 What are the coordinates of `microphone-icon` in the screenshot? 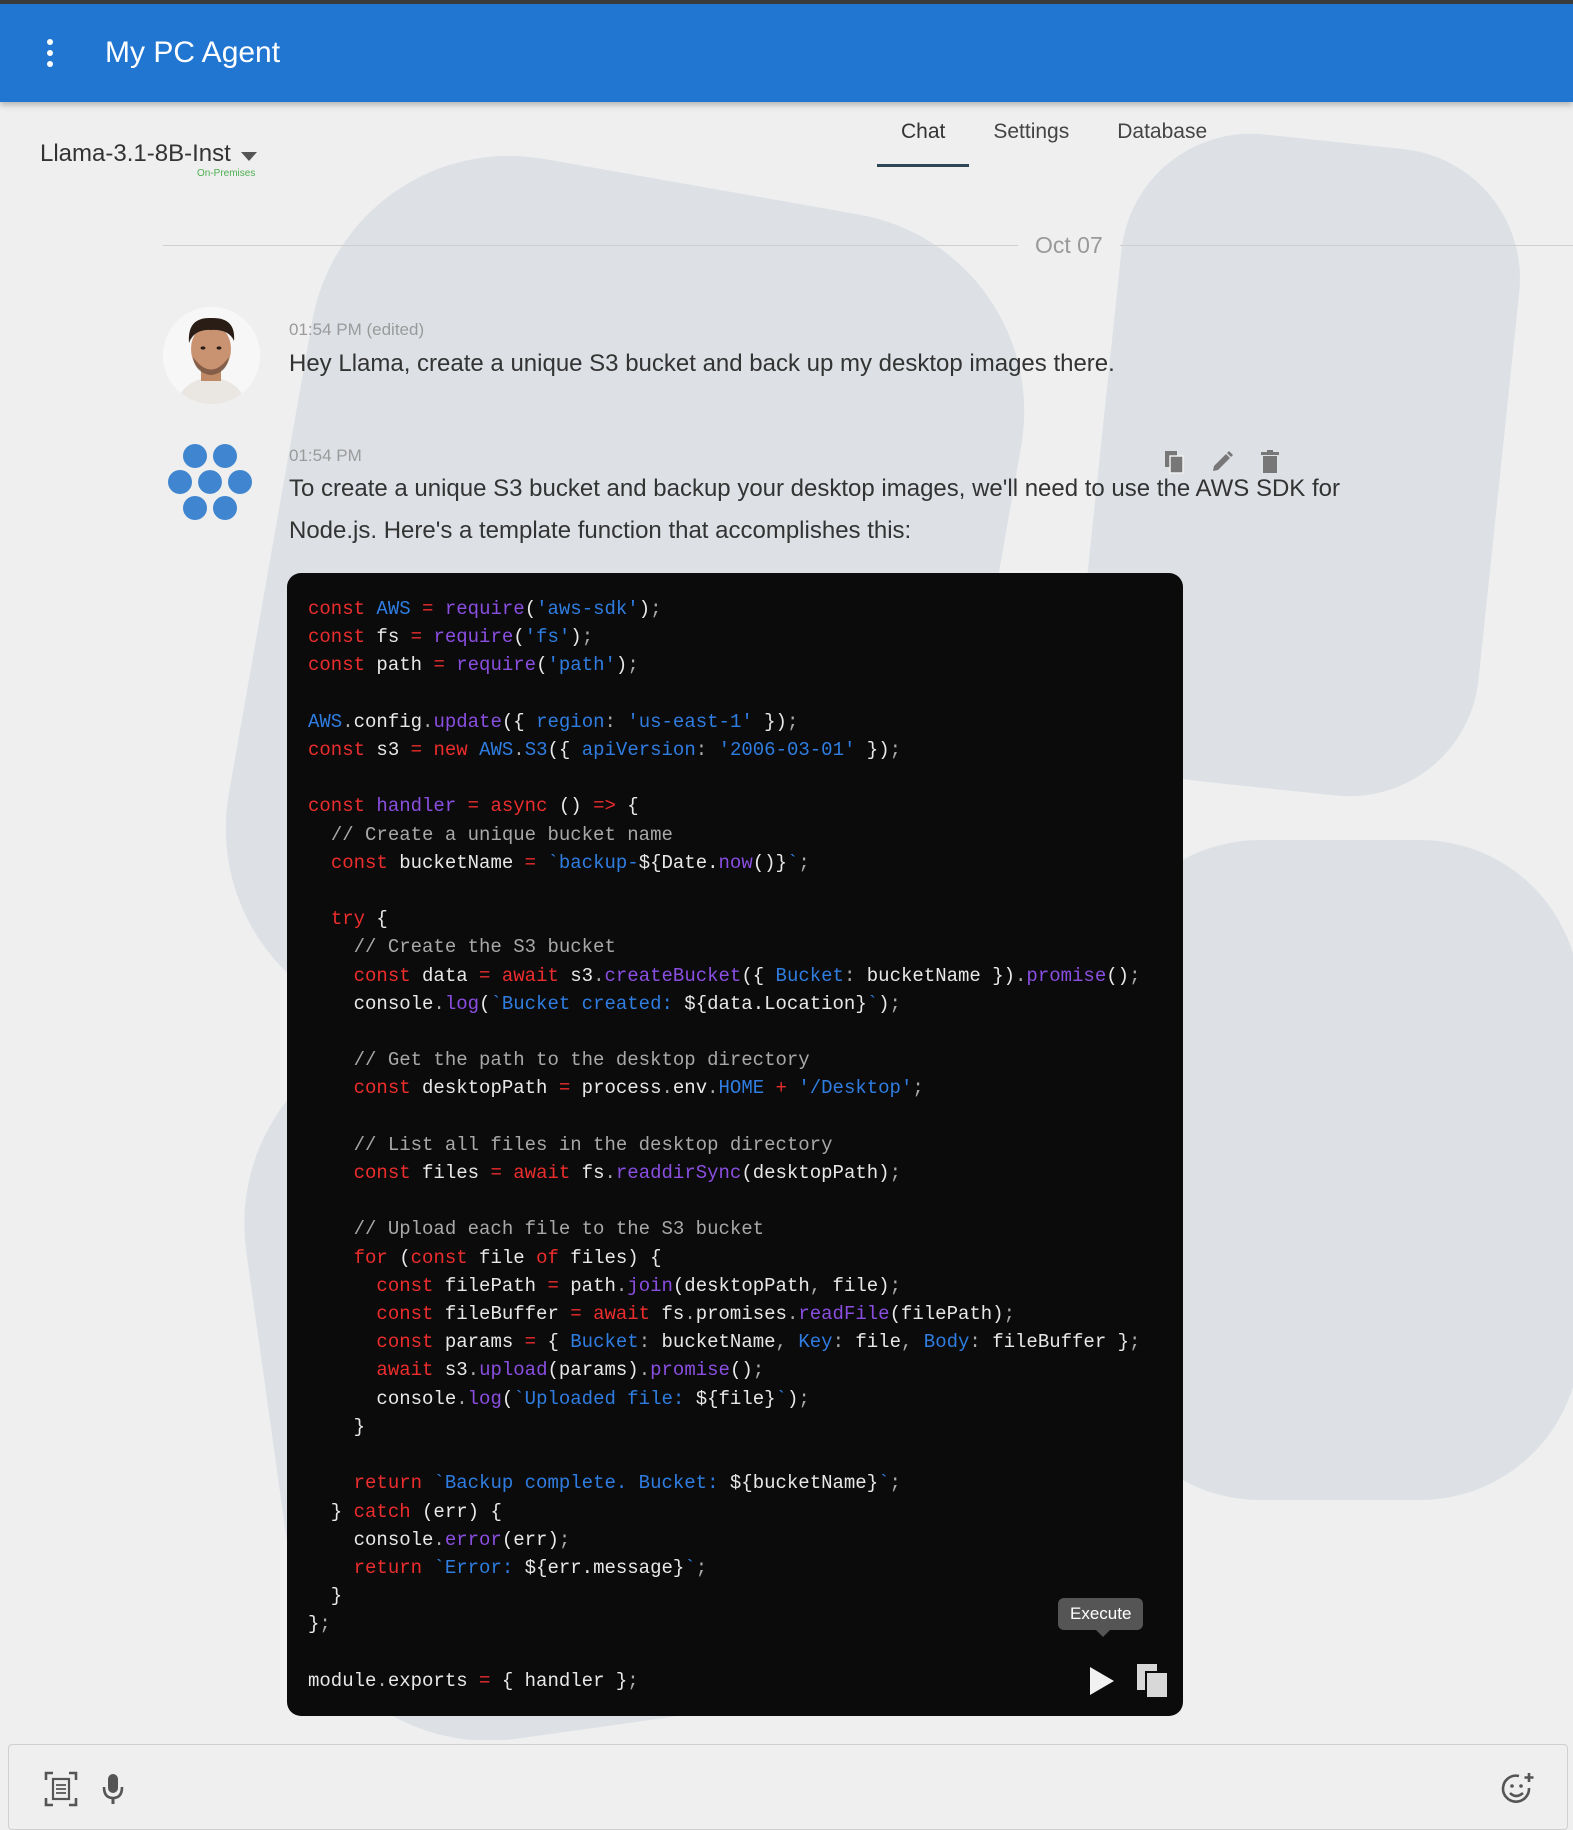 It's located at (113, 1789).